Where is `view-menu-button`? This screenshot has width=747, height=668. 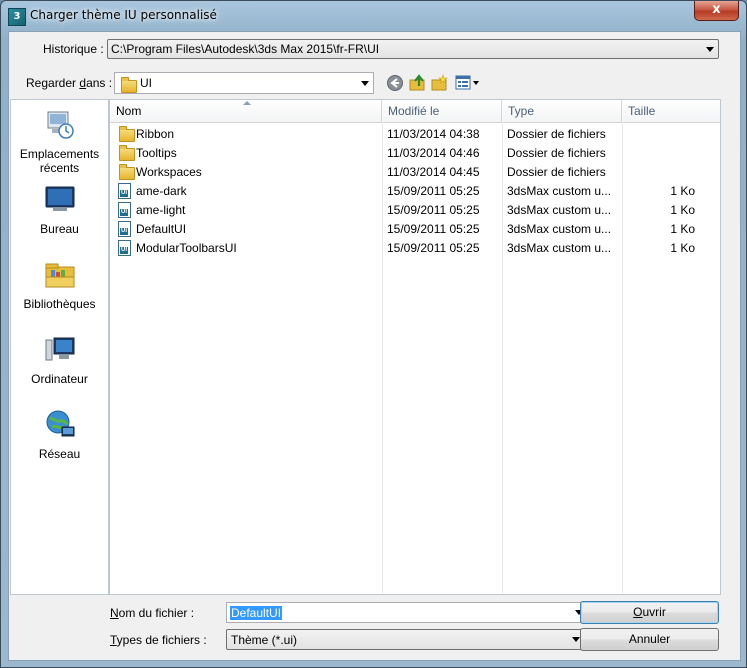 view-menu-button is located at coordinates (468, 83).